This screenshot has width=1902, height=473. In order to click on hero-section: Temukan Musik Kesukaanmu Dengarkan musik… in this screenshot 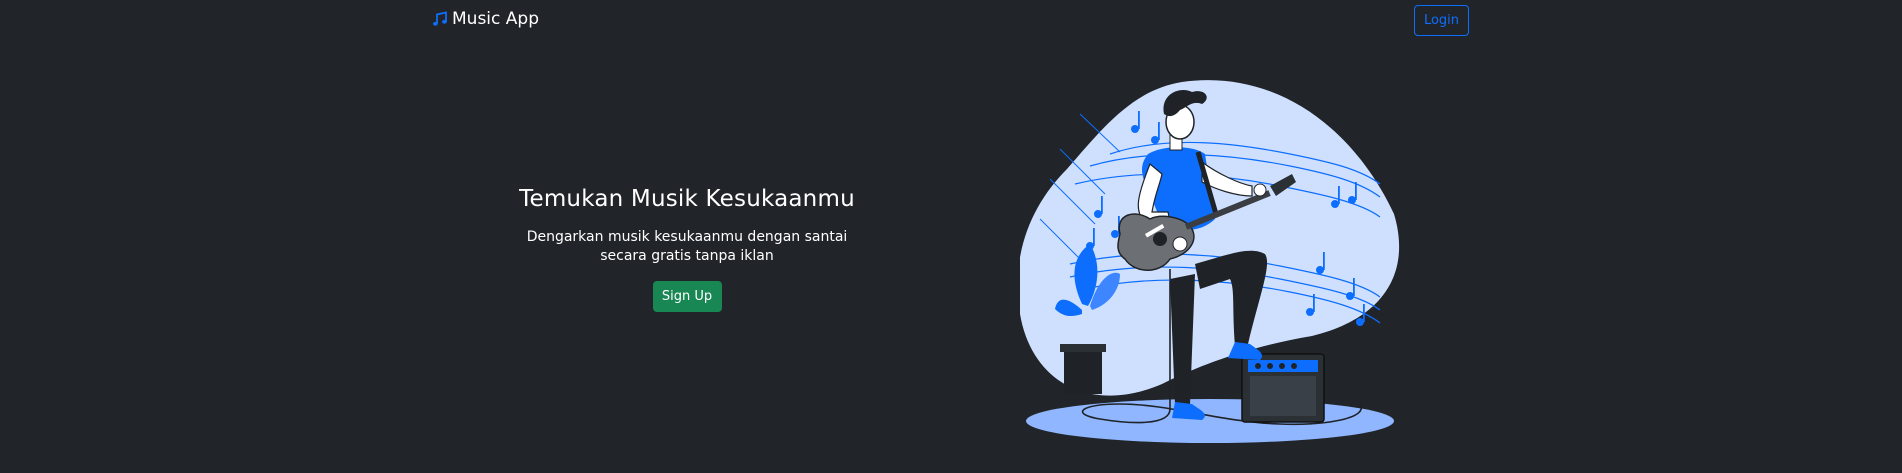, I will do `click(687, 249)`.